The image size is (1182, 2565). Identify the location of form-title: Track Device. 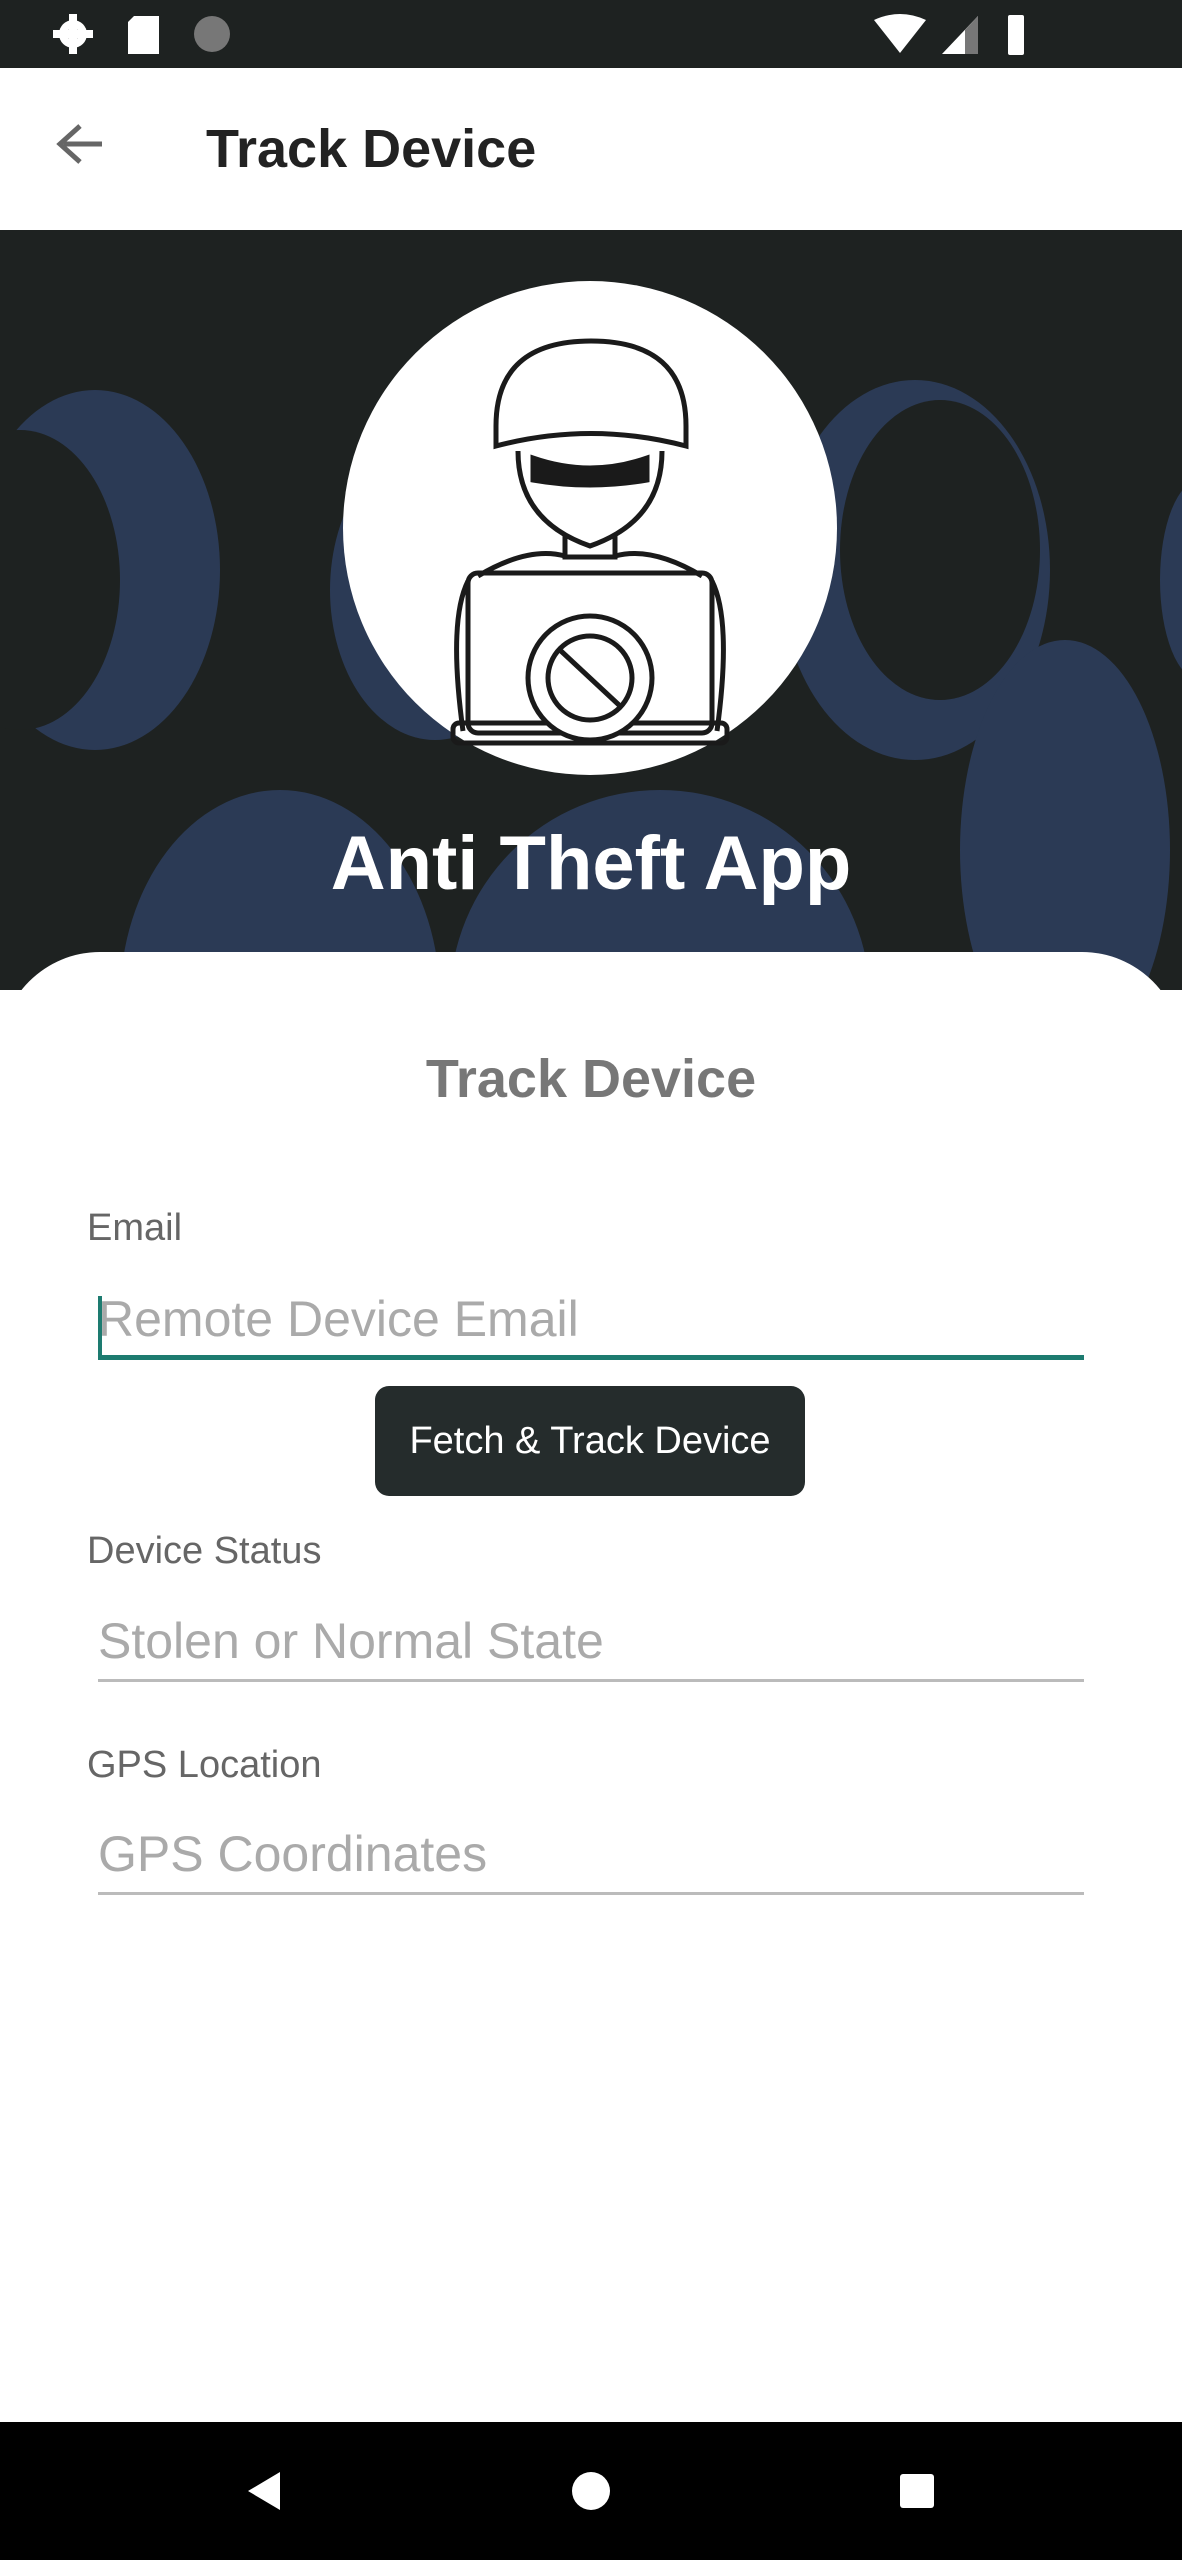
(591, 1079).